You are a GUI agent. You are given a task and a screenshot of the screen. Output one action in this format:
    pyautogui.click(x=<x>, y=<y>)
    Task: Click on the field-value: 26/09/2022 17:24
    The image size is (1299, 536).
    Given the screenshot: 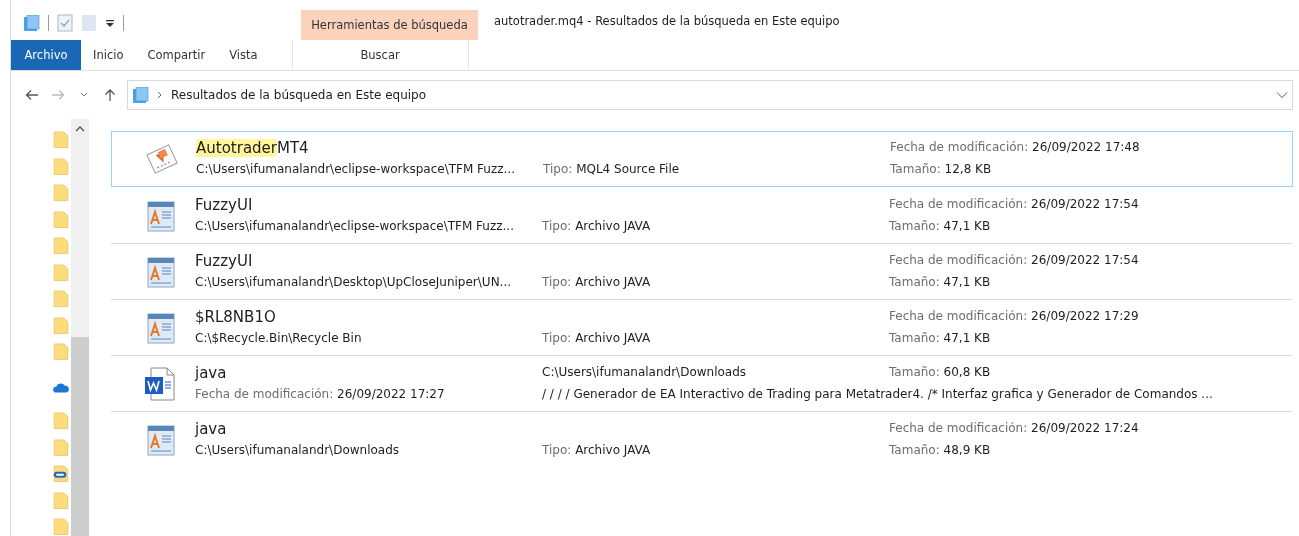 What is the action you would take?
    pyautogui.click(x=1085, y=427)
    